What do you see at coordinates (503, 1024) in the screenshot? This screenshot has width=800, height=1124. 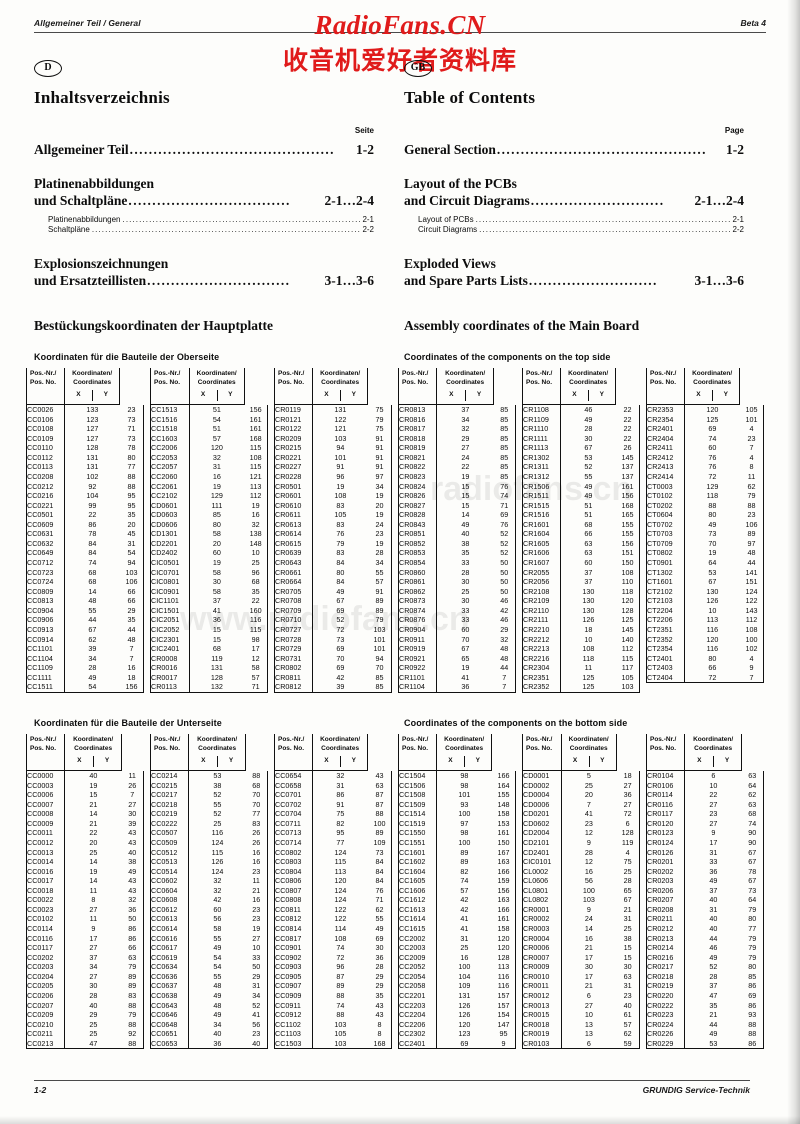 I see `cell-coordinate-y: 147` at bounding box center [503, 1024].